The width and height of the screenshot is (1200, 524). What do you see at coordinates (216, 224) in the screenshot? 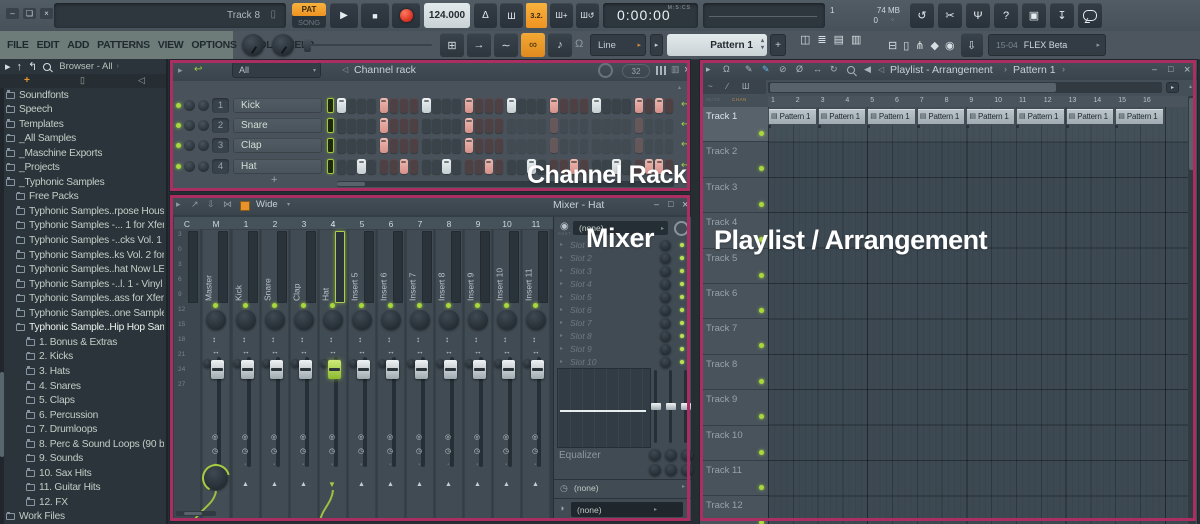
I see `mixer-strip-number: M` at bounding box center [216, 224].